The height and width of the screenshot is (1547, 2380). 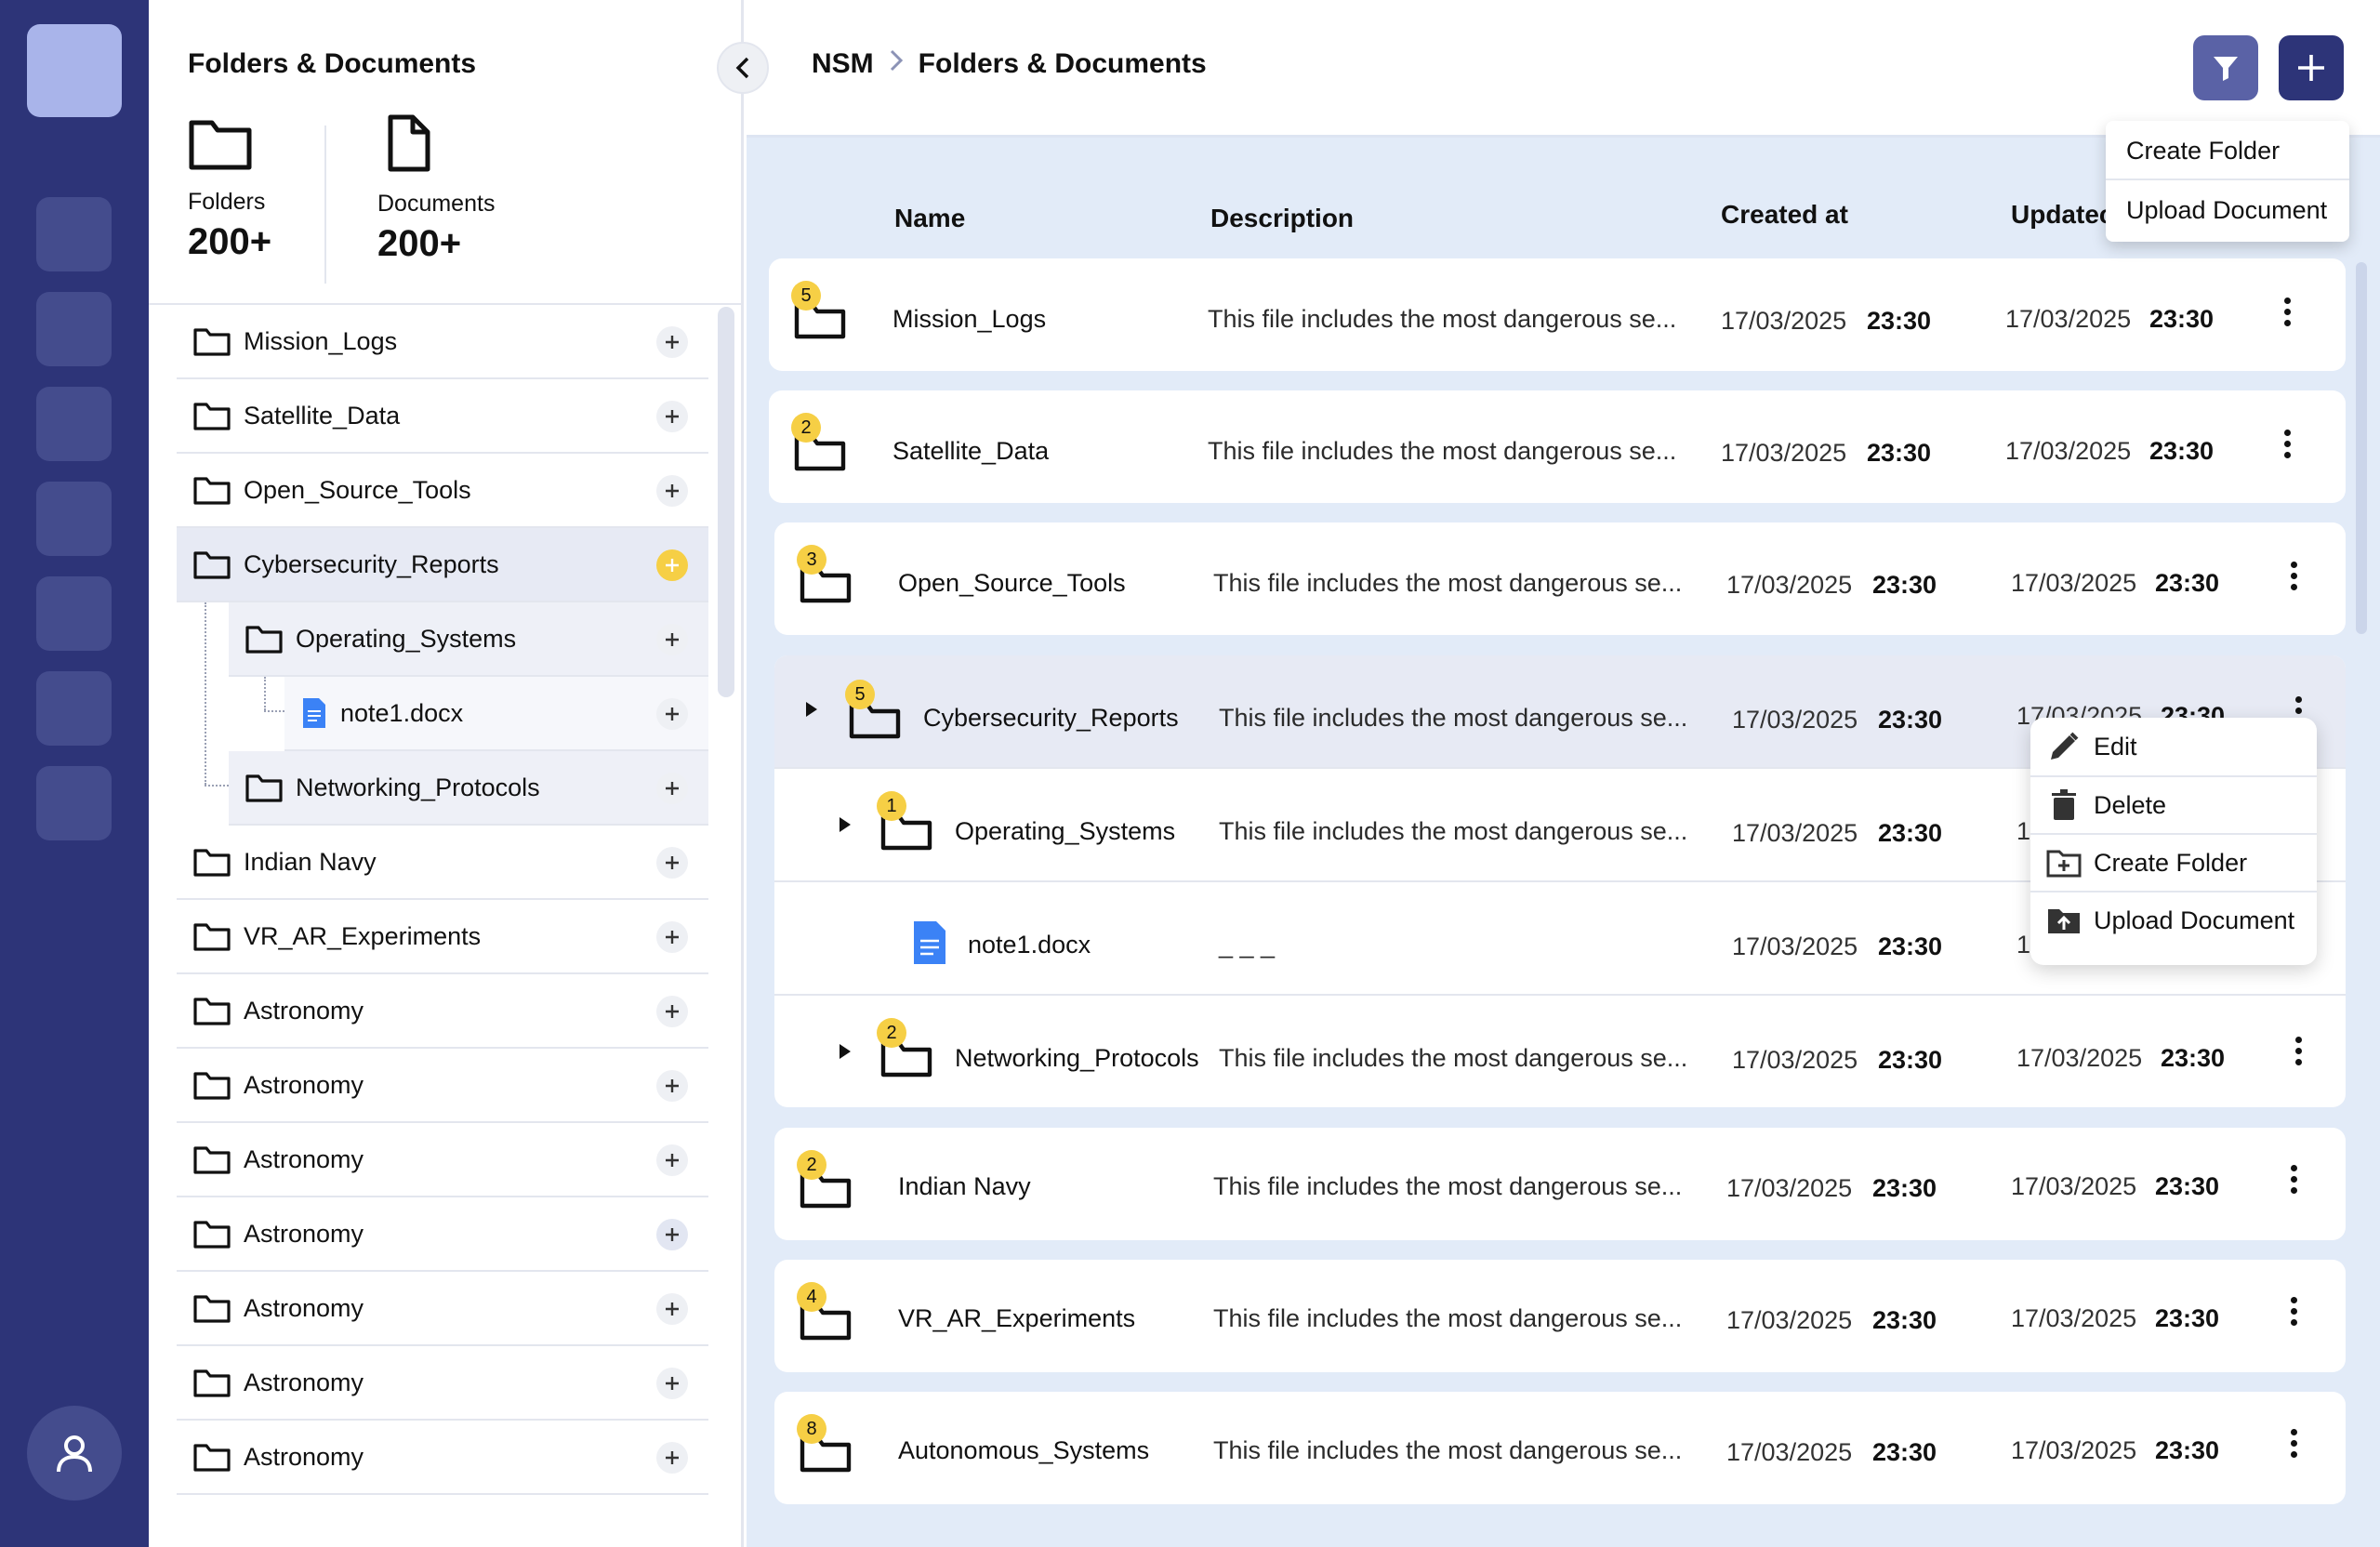 What do you see at coordinates (442, 342) in the screenshot?
I see `tree-item: Mission_Logs` at bounding box center [442, 342].